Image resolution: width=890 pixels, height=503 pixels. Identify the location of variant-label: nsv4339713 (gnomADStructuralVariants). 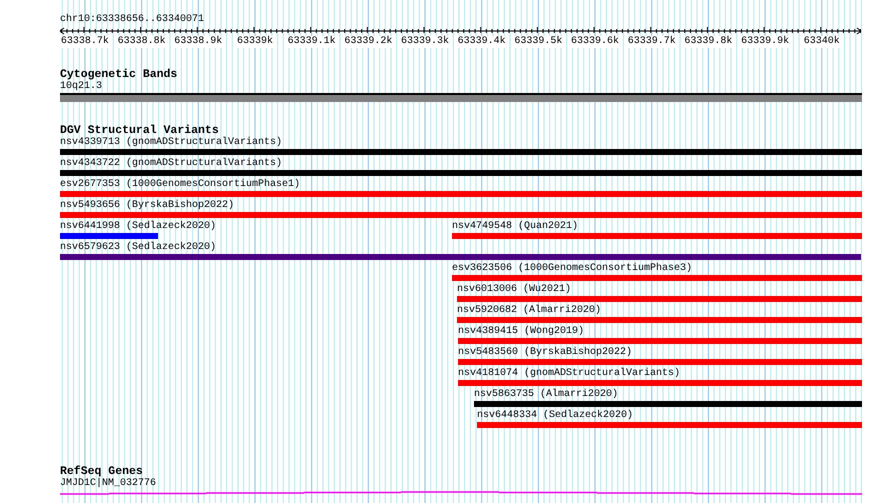
(171, 143).